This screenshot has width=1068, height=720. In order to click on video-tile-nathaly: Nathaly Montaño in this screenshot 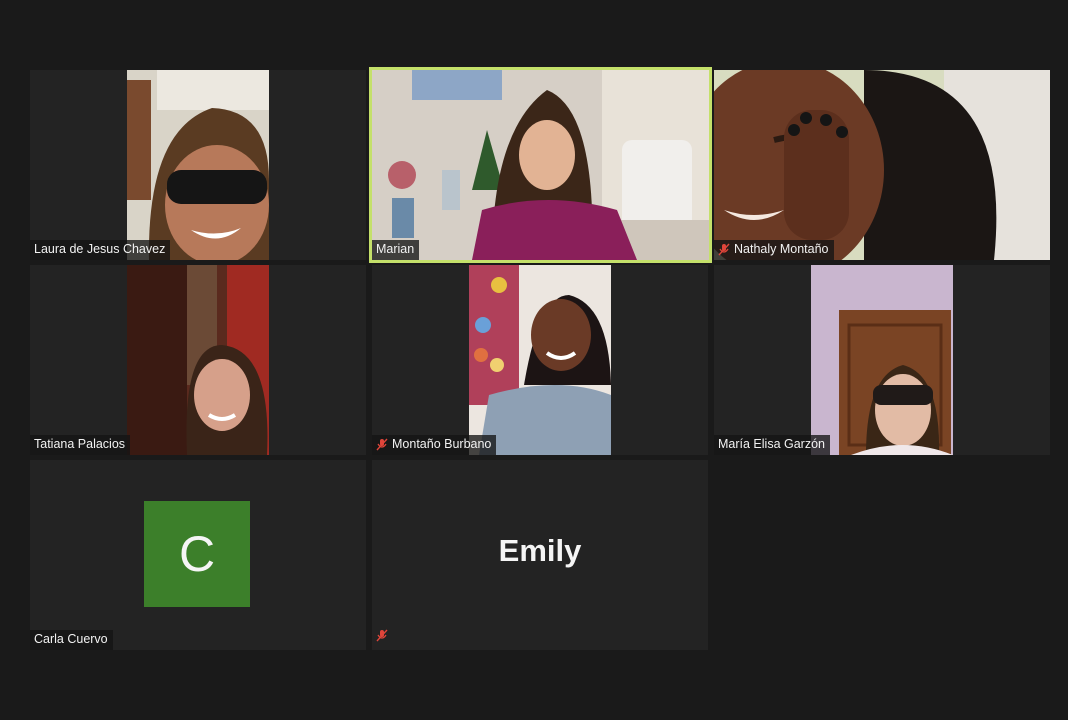, I will do `click(882, 165)`.